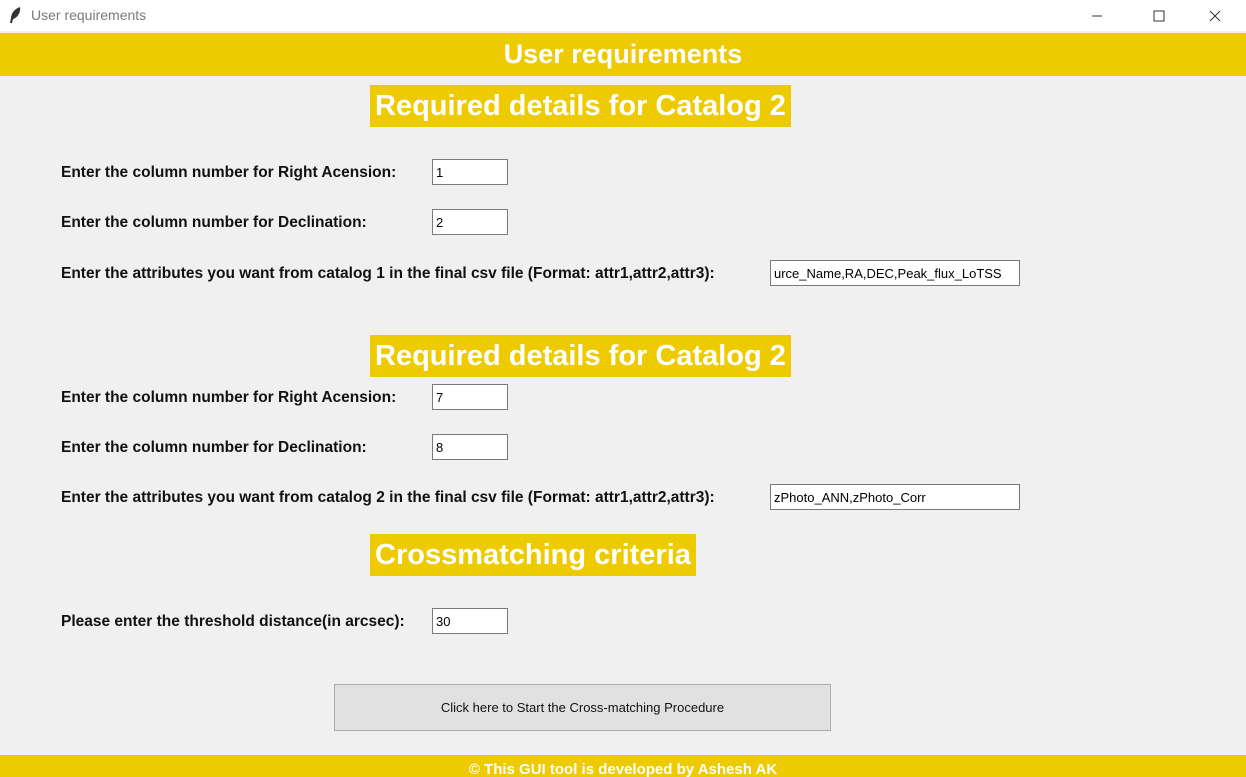  I want to click on window-titlebar: User requirements, so click(623, 15).